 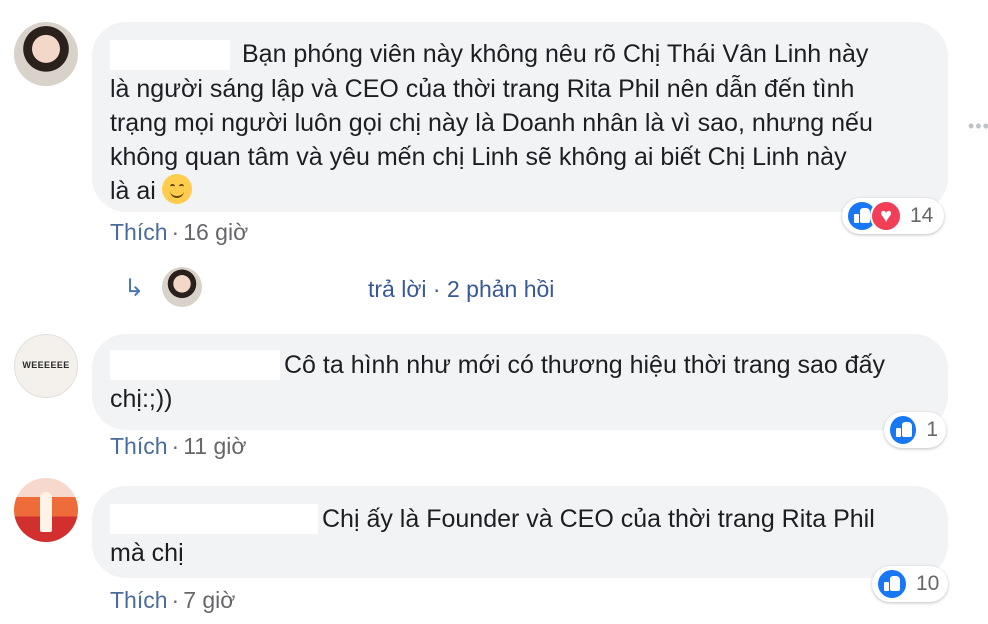 I want to click on commenter-avatar: WEEEEEE, so click(x=46, y=366).